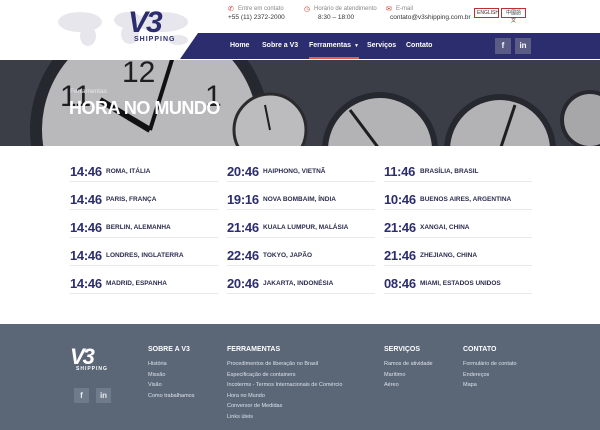 Image resolution: width=600 pixels, height=430 pixels. Describe the element at coordinates (306, 227) in the screenshot. I see `city-name: KUALA LUMPUR, MALÁSIA` at that location.